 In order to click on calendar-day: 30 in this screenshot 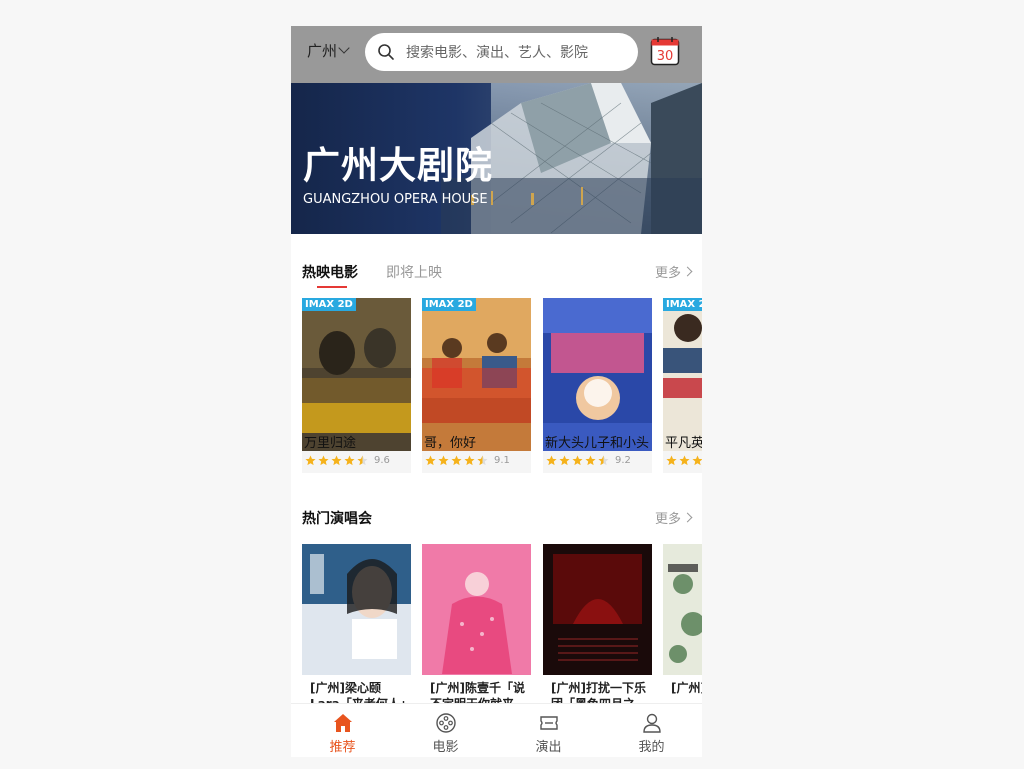, I will do `click(665, 56)`.